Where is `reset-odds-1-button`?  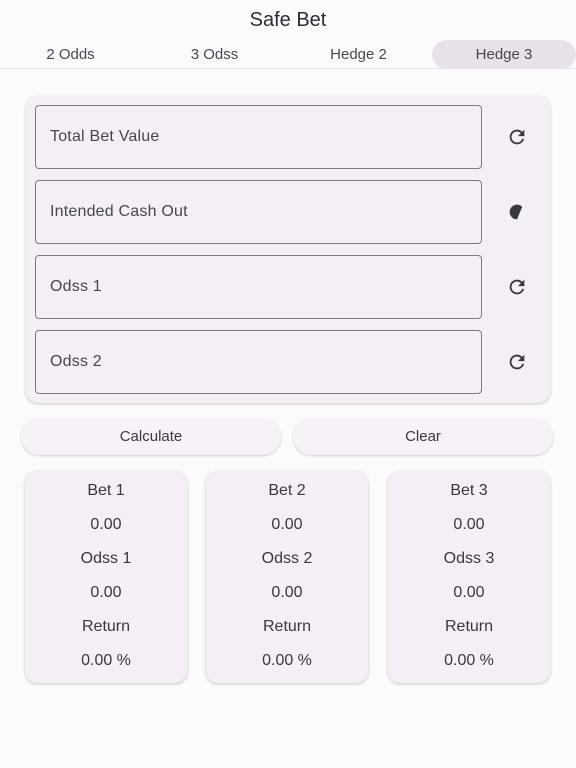 reset-odds-1-button is located at coordinates (517, 287).